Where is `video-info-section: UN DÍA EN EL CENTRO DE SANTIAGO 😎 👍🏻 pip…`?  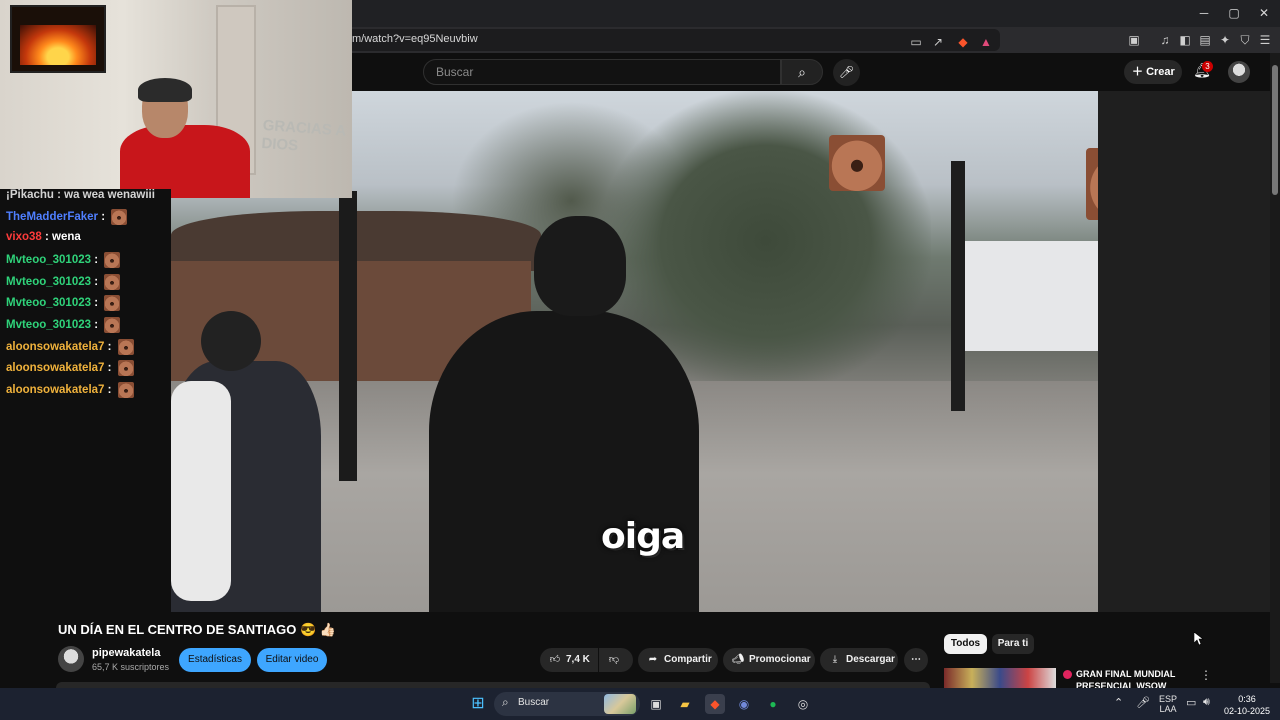
video-info-section: UN DÍA EN EL CENTRO DE SANTIAGO 😎 👍🏻 pip… is located at coordinates (635, 651).